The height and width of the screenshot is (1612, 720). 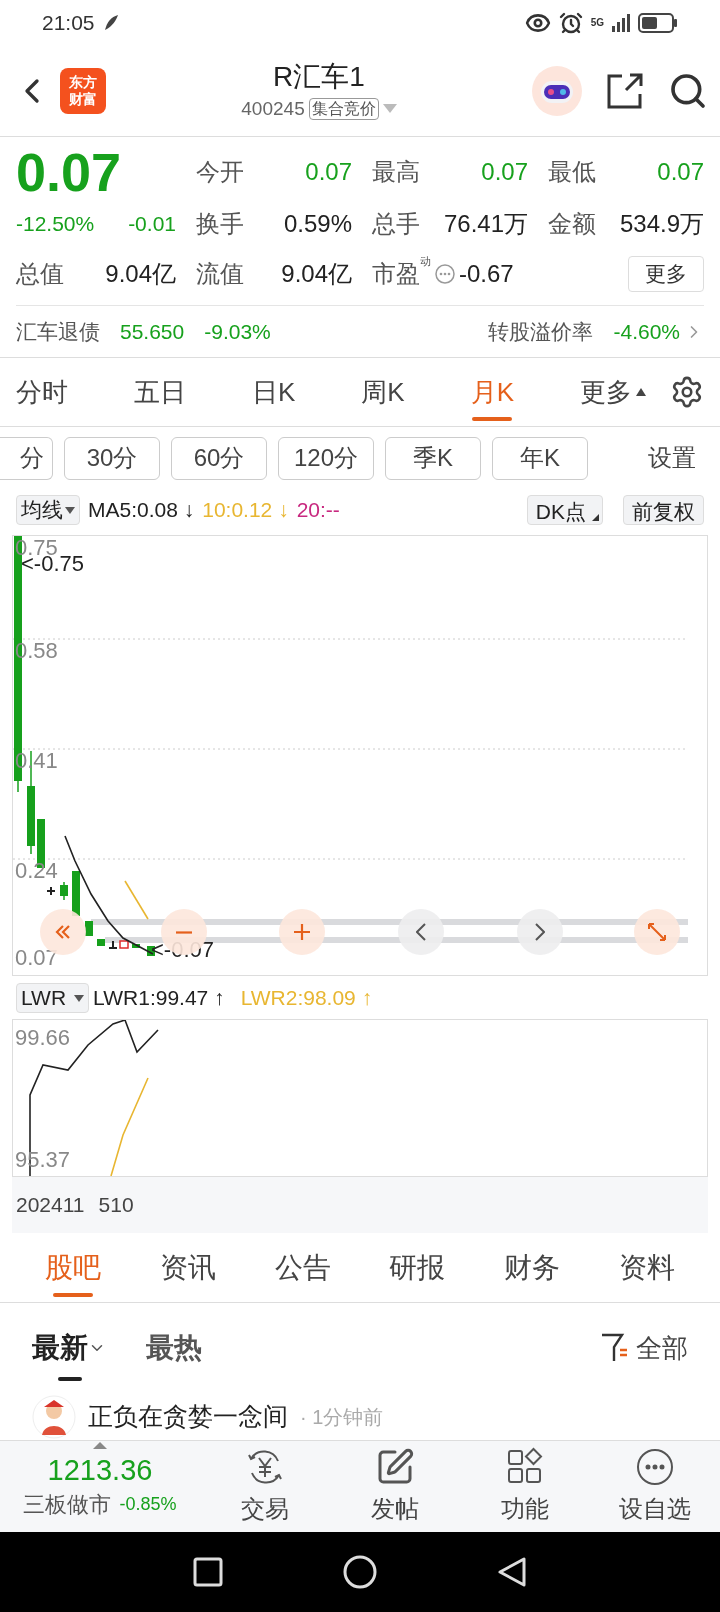 What do you see at coordinates (417, 1267) in the screenshot?
I see `content-tab: 研报` at bounding box center [417, 1267].